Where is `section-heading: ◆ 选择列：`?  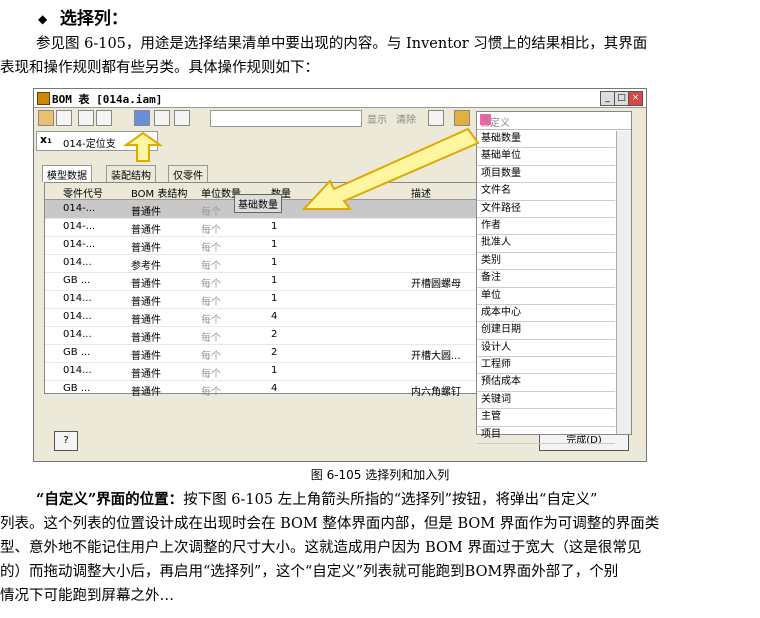
section-heading: ◆ 选择列： is located at coordinates (83, 16).